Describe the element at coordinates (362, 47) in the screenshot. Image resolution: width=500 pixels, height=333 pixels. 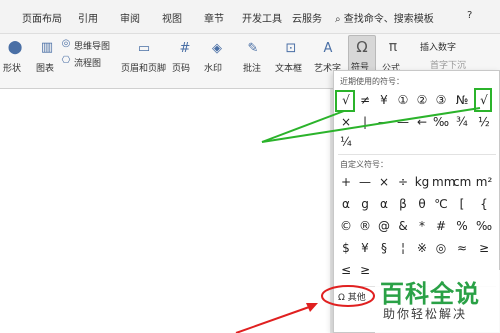
I see `omega-icon: Ω` at that location.